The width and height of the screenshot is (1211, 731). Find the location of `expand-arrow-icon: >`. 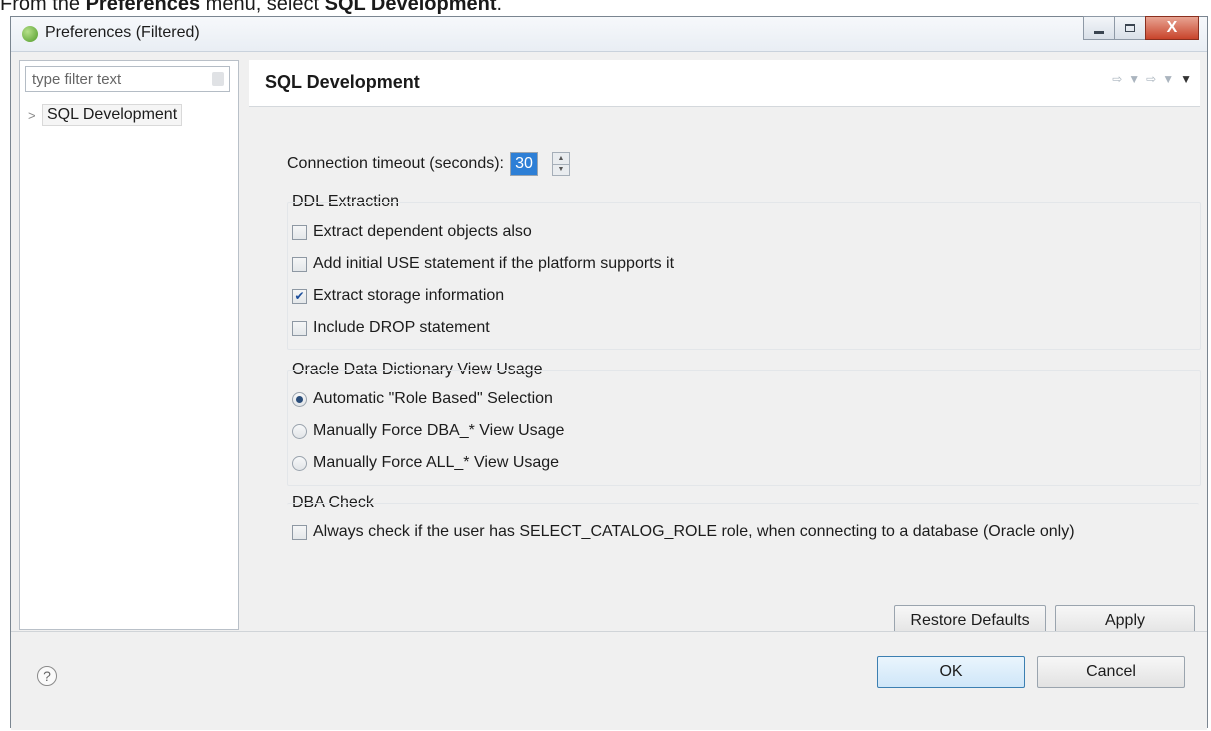

expand-arrow-icon: > is located at coordinates (35, 115).